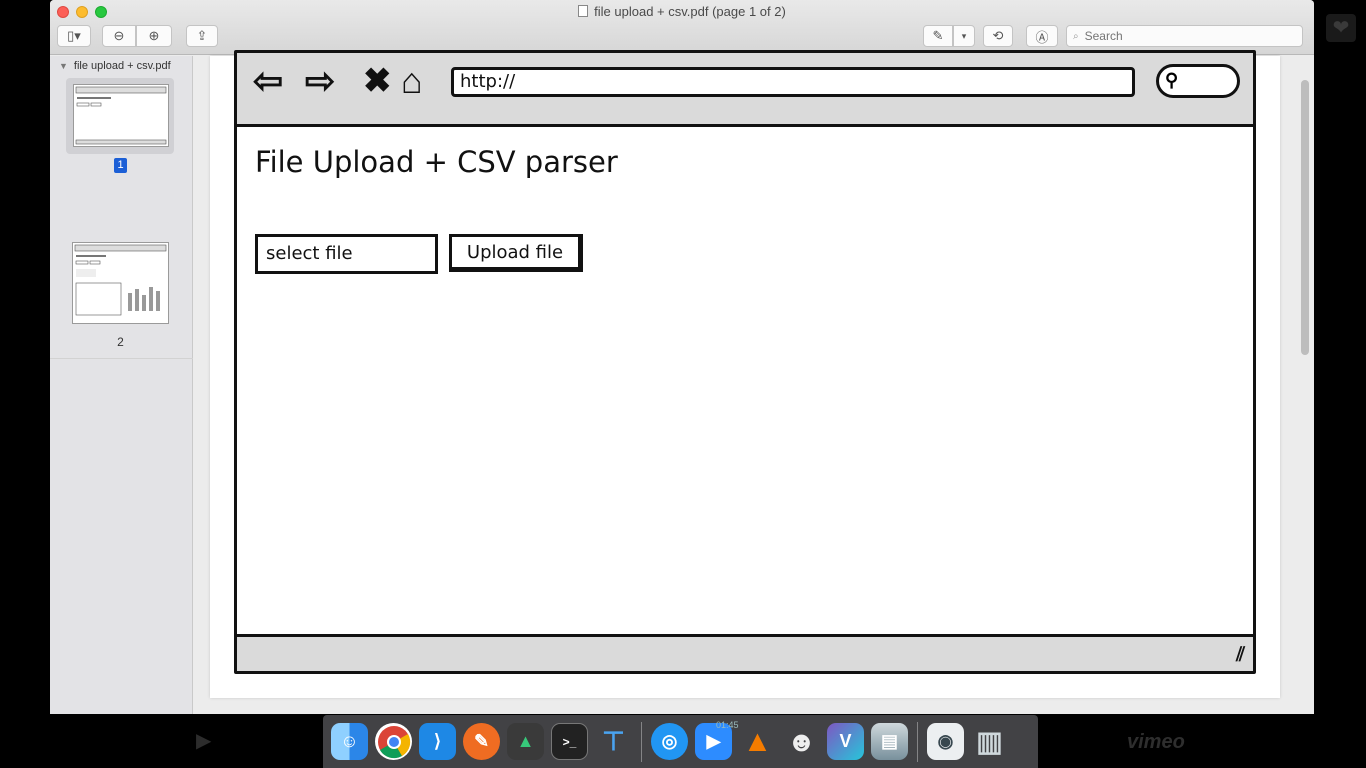  I want to click on chevron-down-icon: ▾, so click(964, 35).